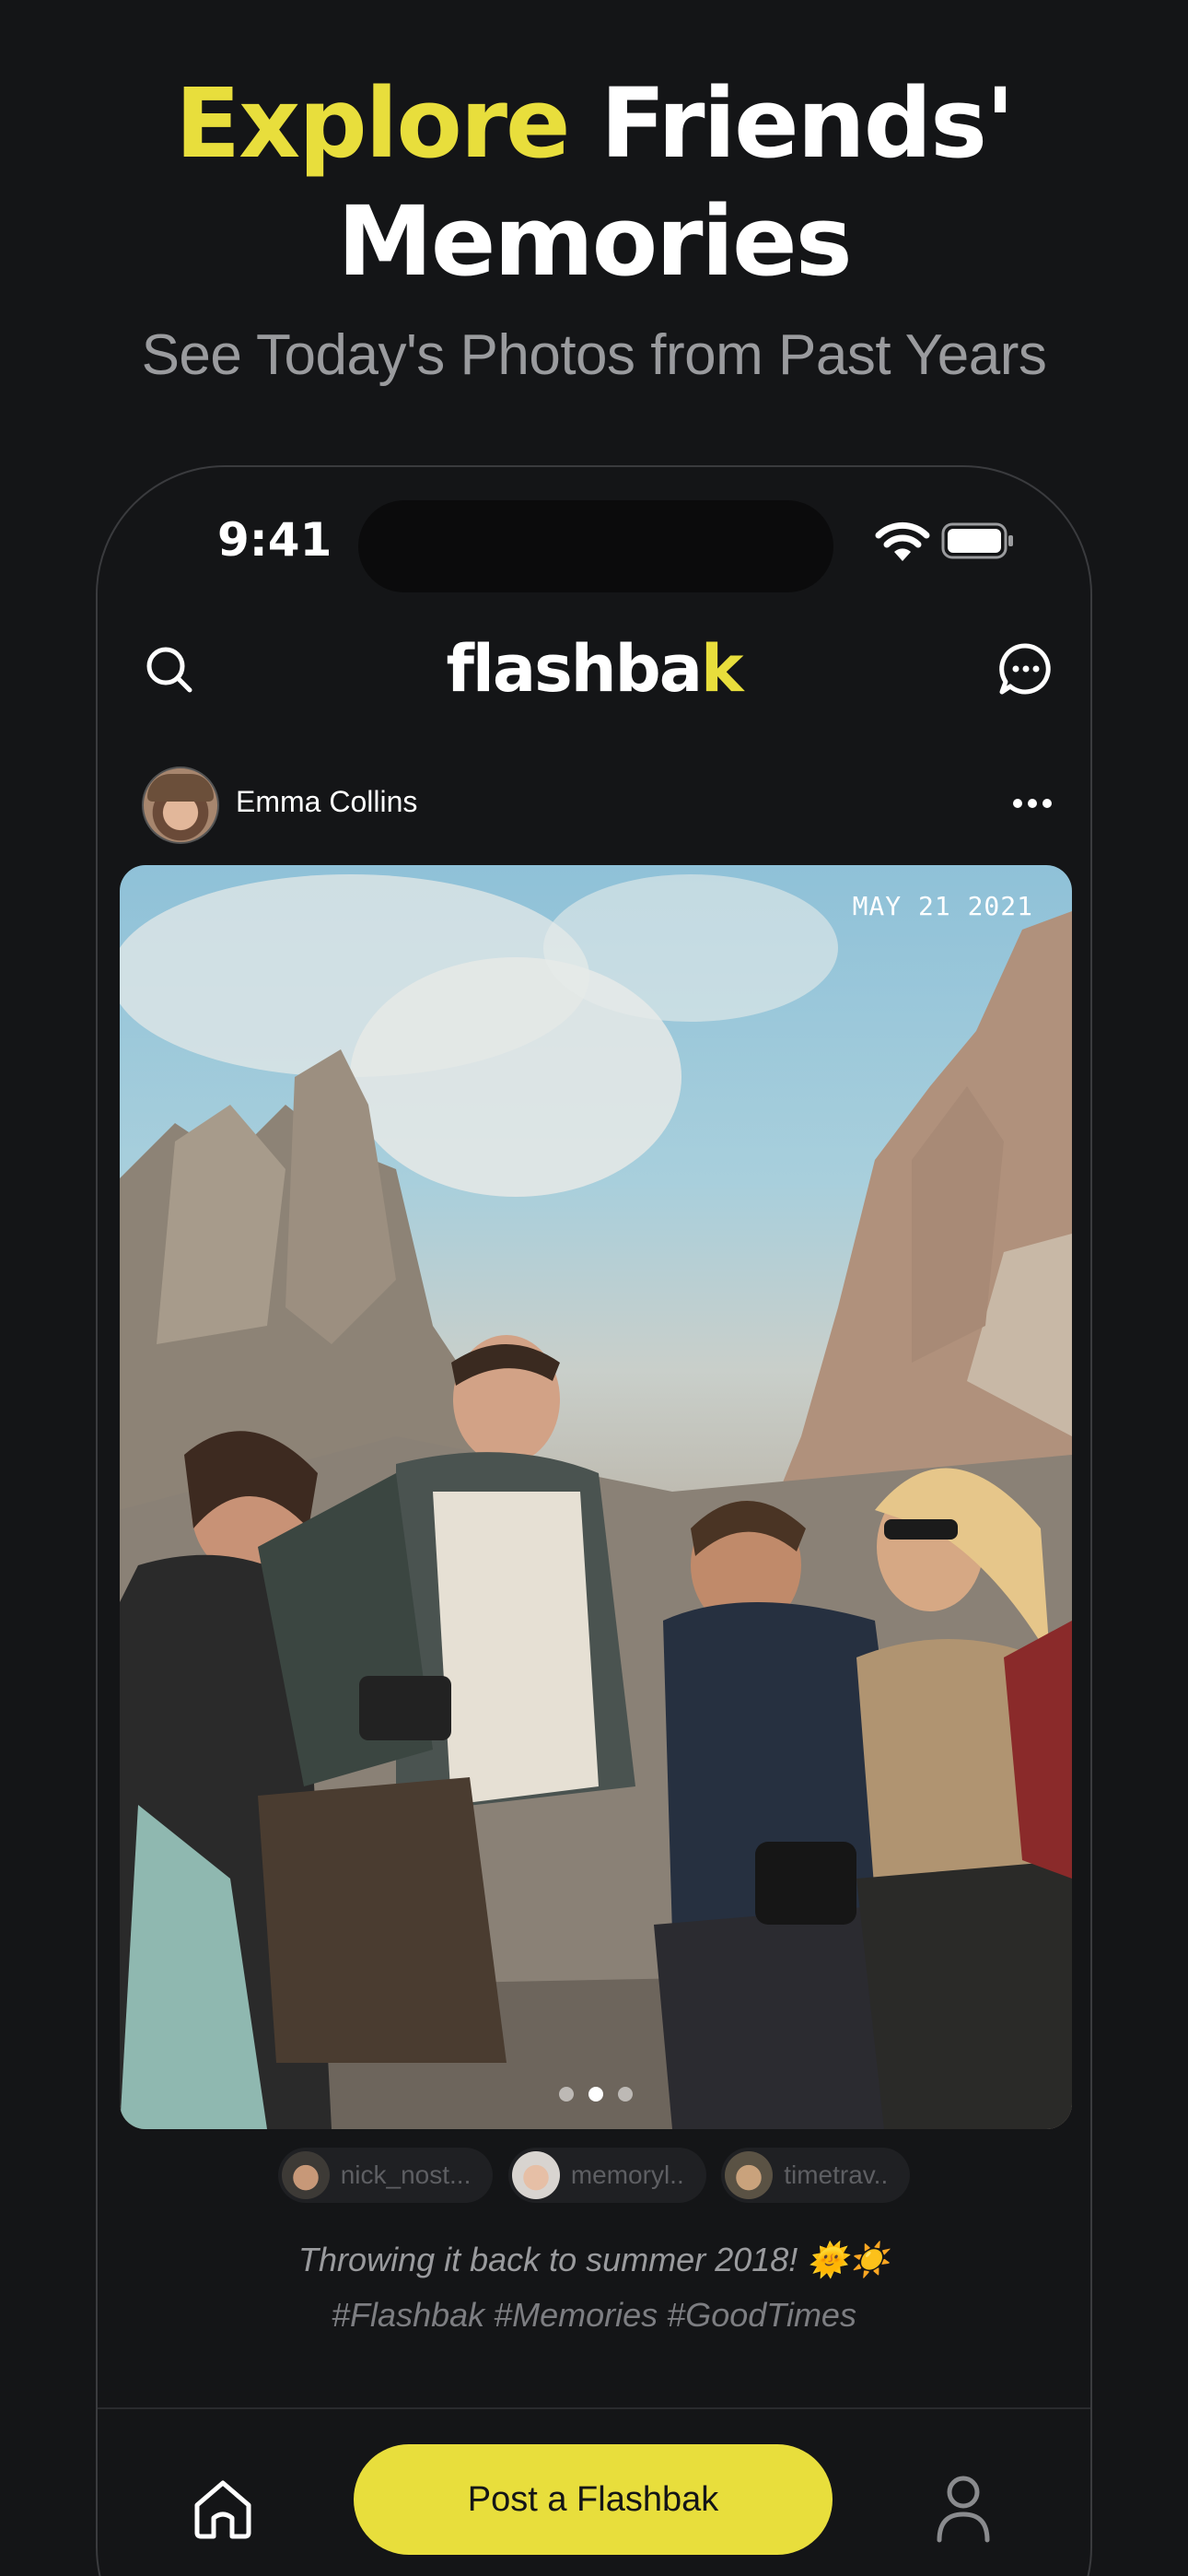 This screenshot has width=1188, height=2576. What do you see at coordinates (942, 906) in the screenshot?
I see `photo-date-stamp: MAY 21 2021` at bounding box center [942, 906].